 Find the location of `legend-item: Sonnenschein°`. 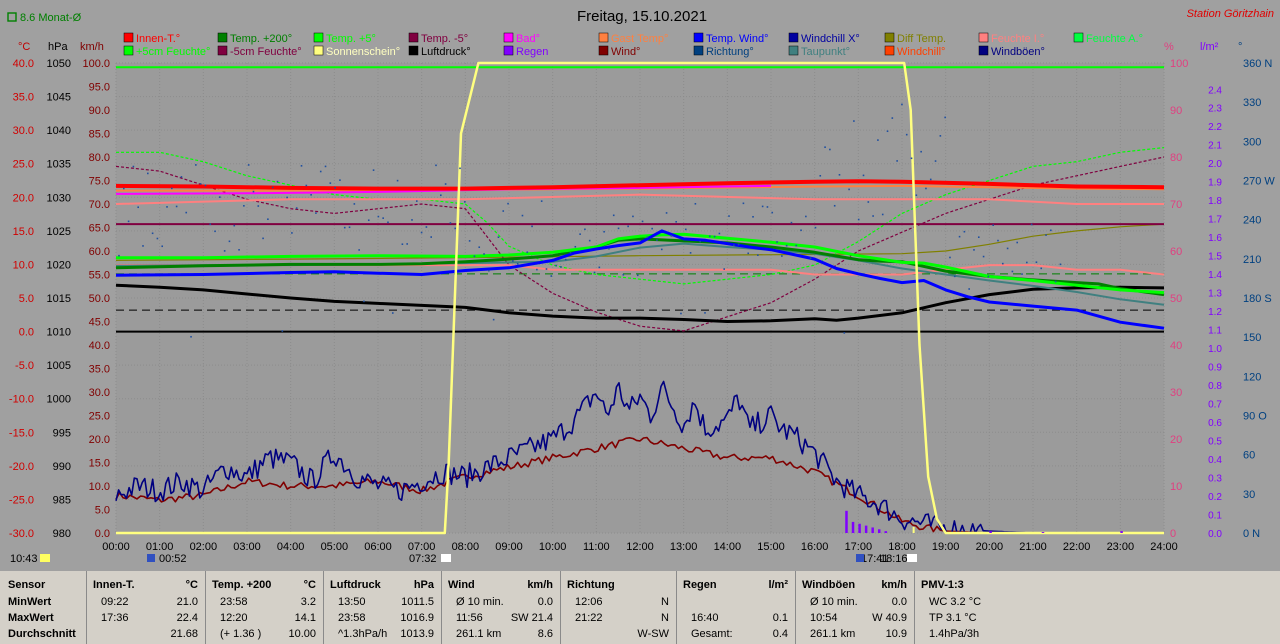

legend-item: Sonnenschein° is located at coordinates (356, 51).